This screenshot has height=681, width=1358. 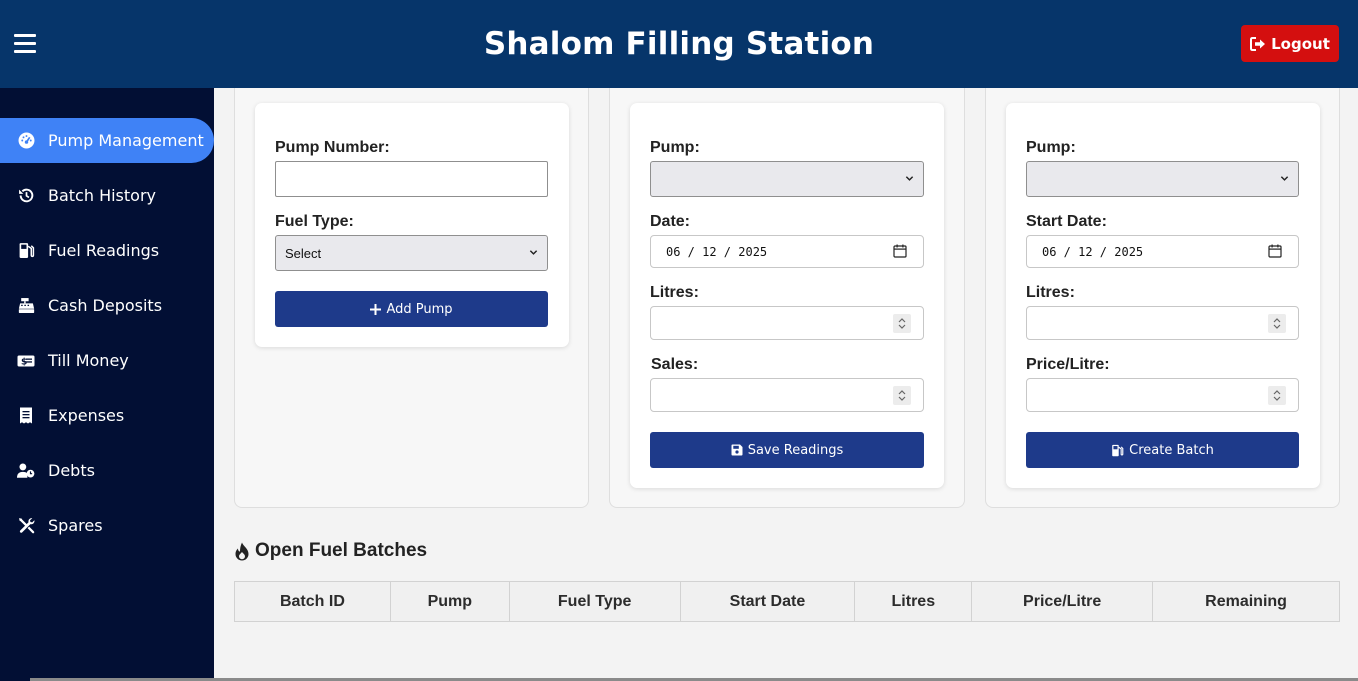 I want to click on batch-pump-label: Pump:, so click(x=1051, y=147).